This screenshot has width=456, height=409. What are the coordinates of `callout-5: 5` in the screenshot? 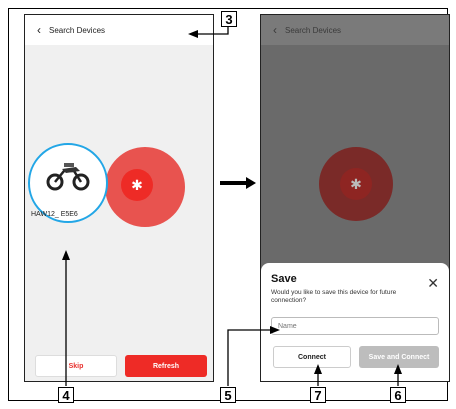 It's located at (228, 395).